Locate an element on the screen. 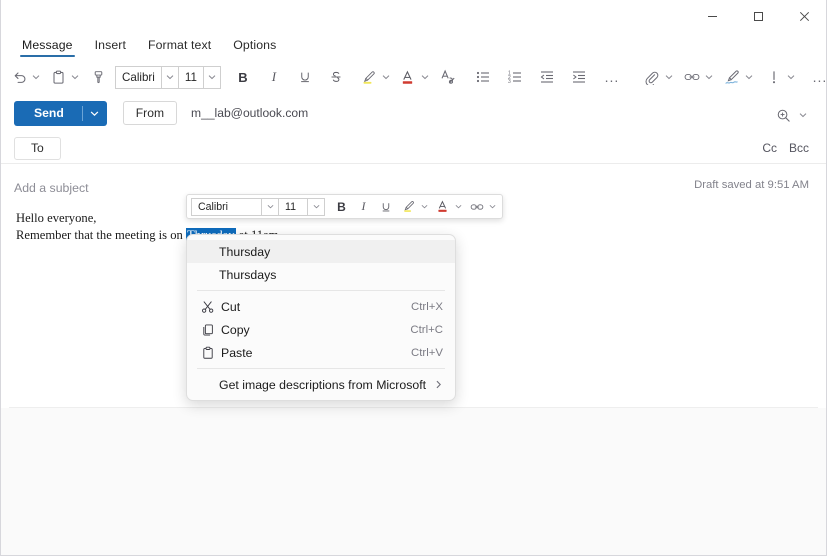  maximize-icon is located at coordinates (758, 16).